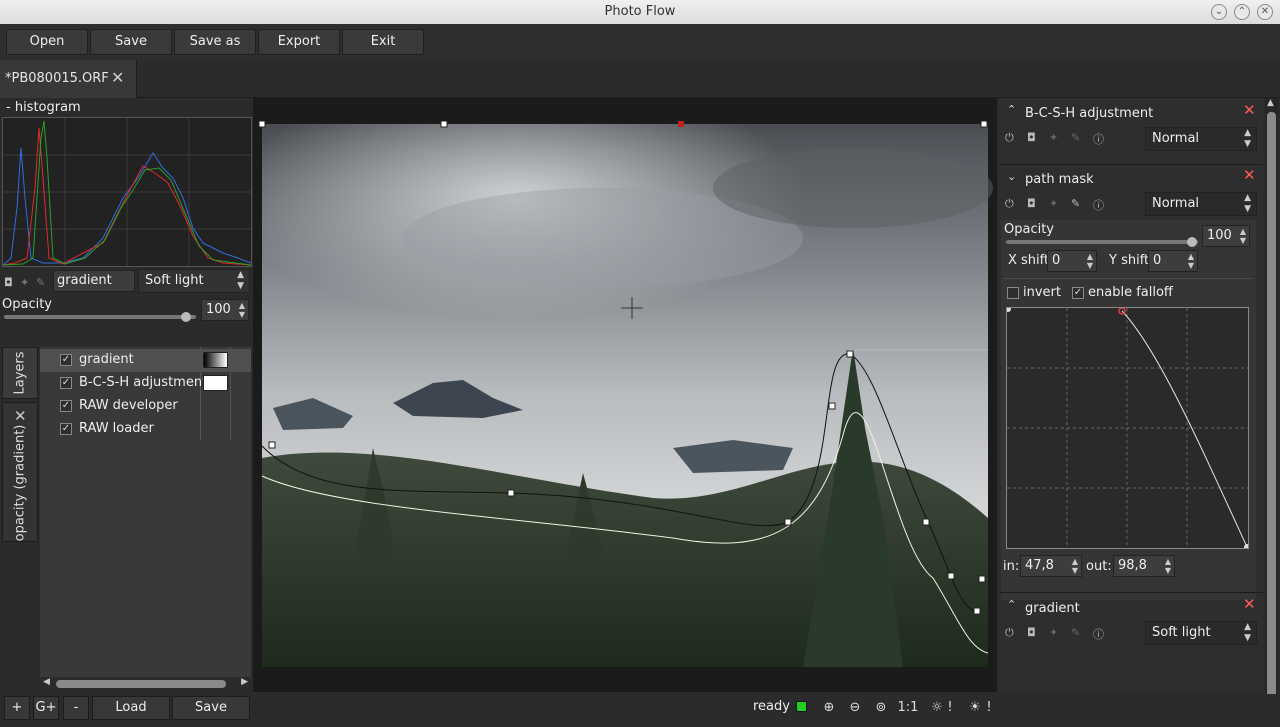 This screenshot has width=1280, height=727. I want to click on window-title: Photo Flow, so click(640, 11).